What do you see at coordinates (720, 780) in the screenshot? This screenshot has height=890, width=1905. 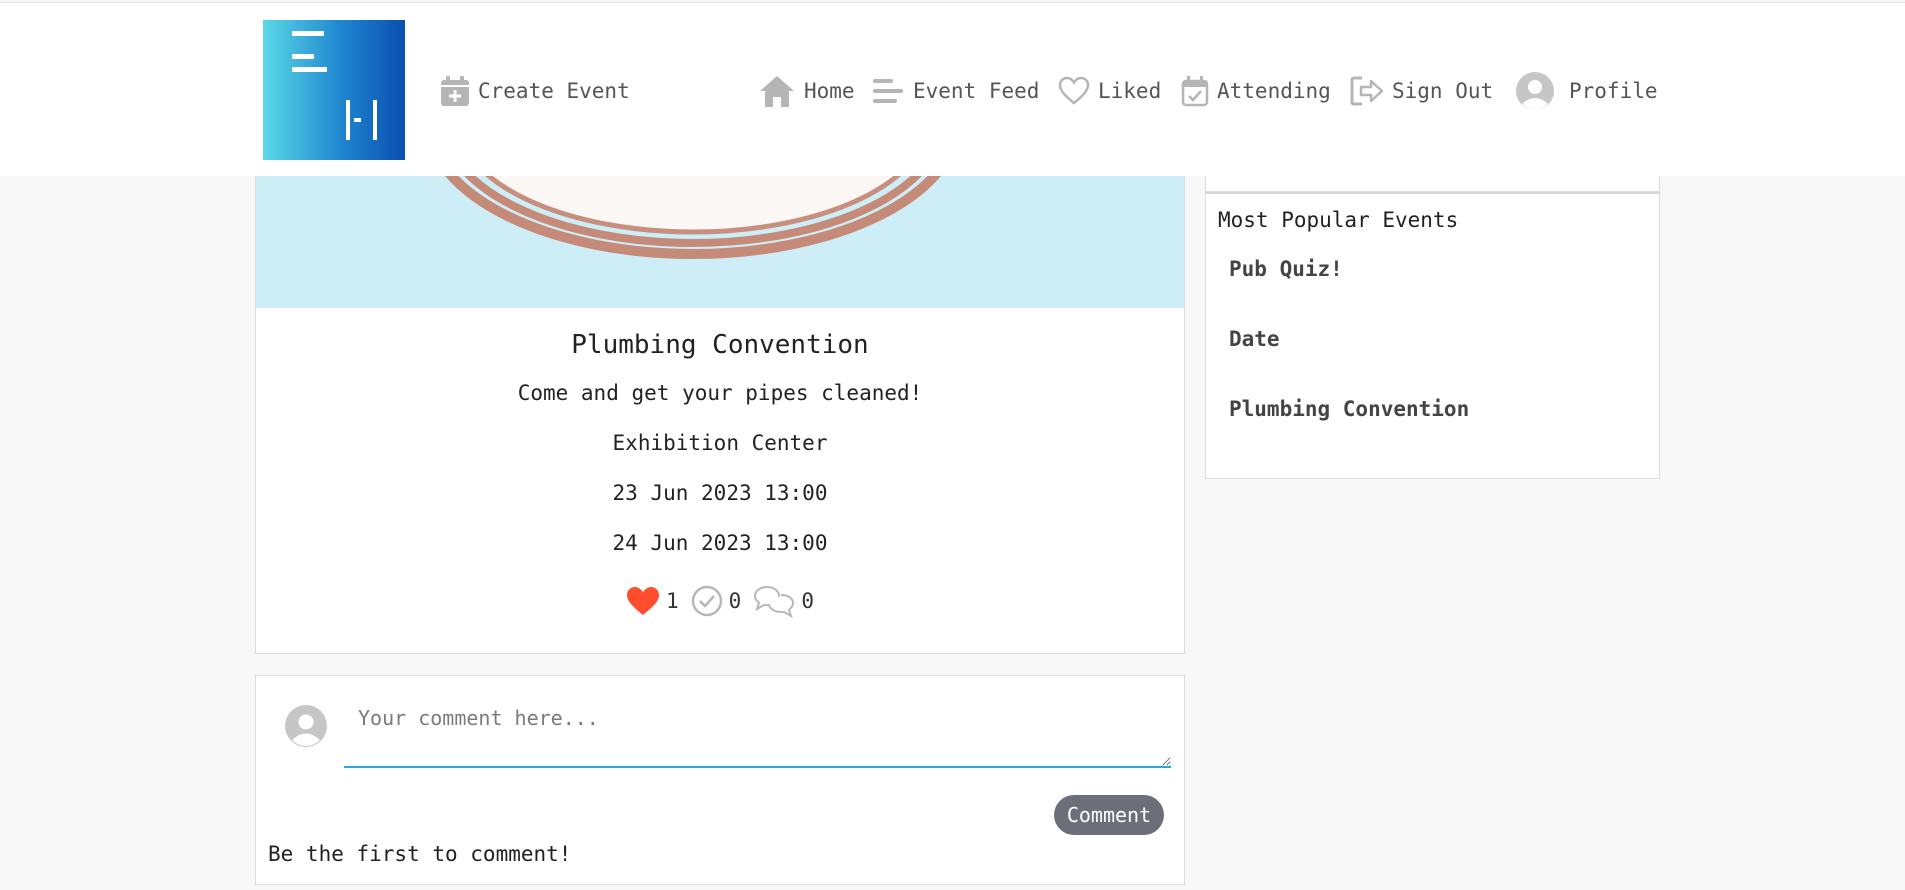 I see `comment-card: Comment Be the first to comment!` at bounding box center [720, 780].